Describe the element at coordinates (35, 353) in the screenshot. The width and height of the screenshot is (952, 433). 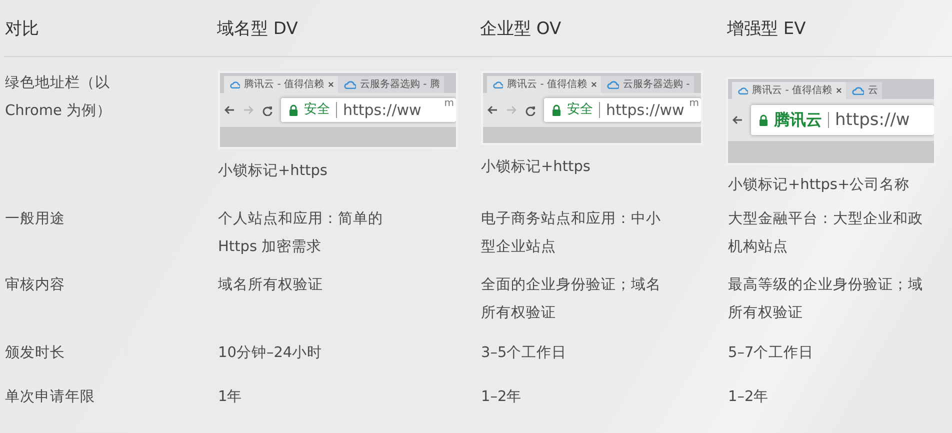
I see `row-label: 颁发时长` at that location.